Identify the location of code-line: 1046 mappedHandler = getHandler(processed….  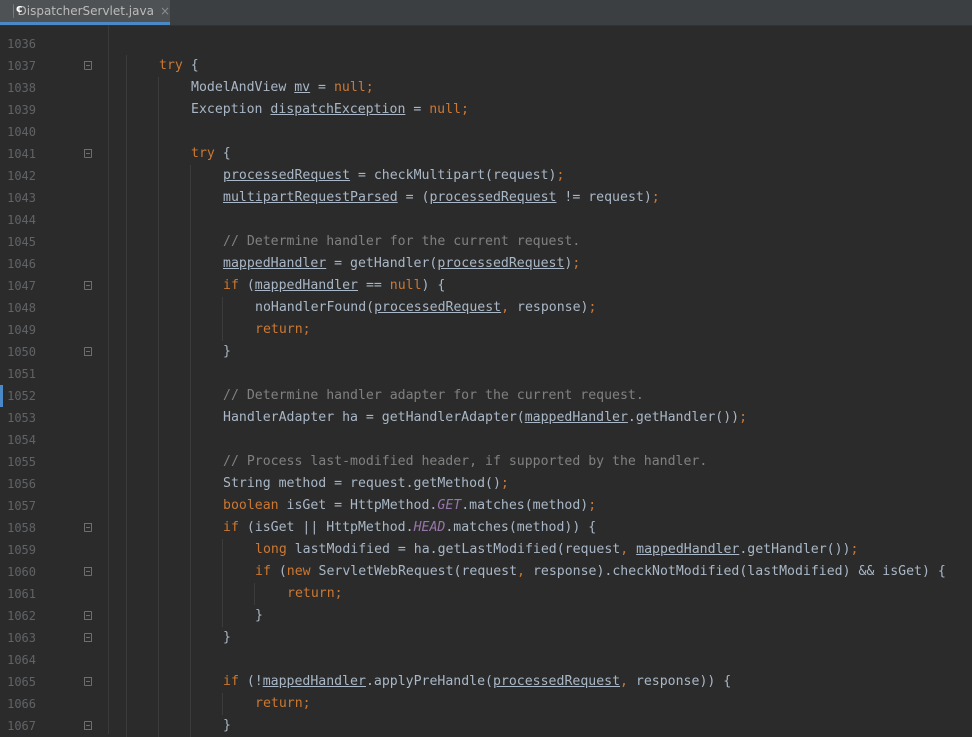
(486, 264).